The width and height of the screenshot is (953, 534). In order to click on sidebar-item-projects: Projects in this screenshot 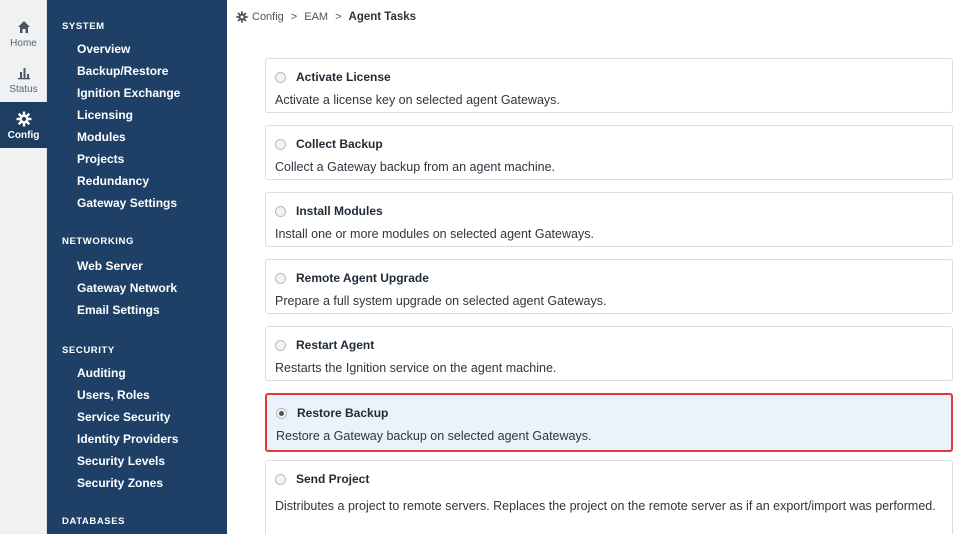, I will do `click(137, 159)`.